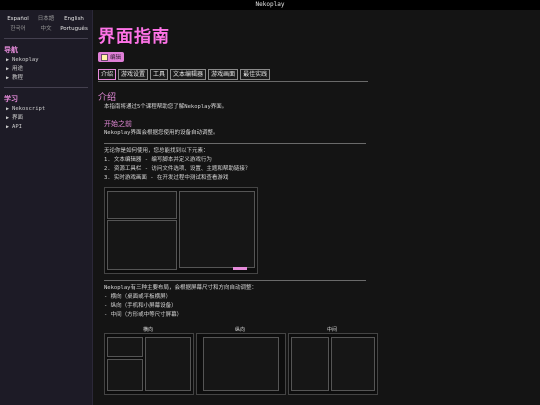 This screenshot has height=405, width=540. I want to click on nav-section: 导航 ▶ Nekoplay ▶ 用途 ▶ 教程, so click(46, 64).